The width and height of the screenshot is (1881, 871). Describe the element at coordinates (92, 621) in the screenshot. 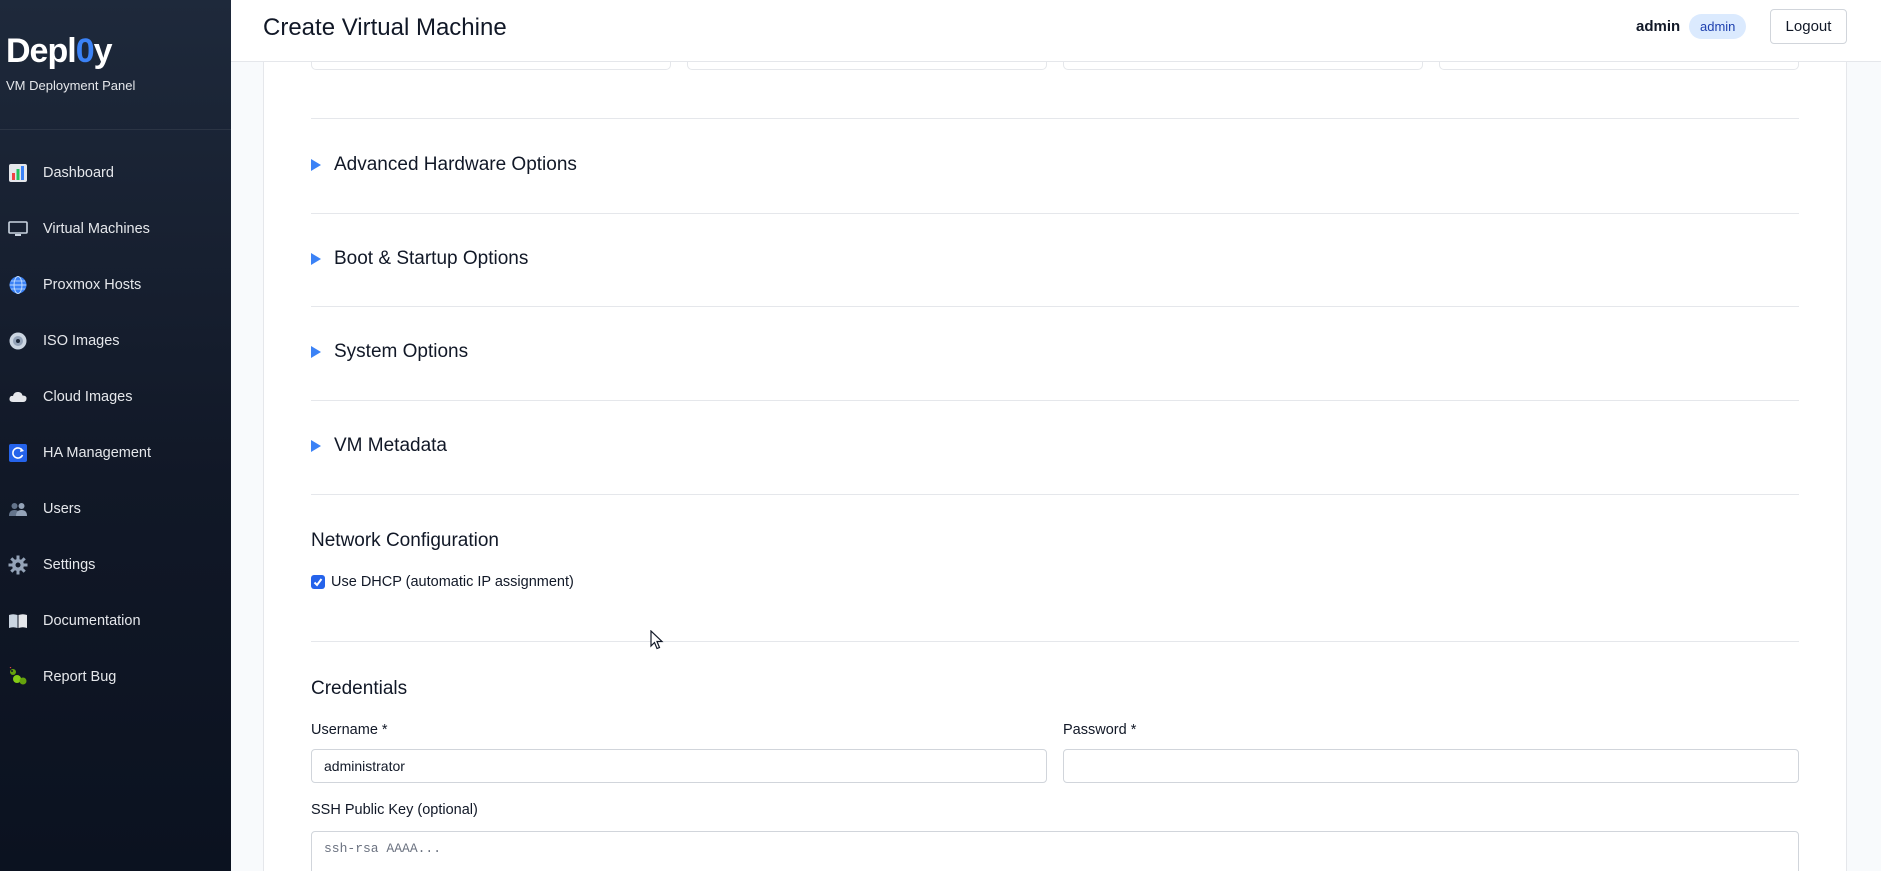

I see `sidebar-item-label: Documentation` at that location.